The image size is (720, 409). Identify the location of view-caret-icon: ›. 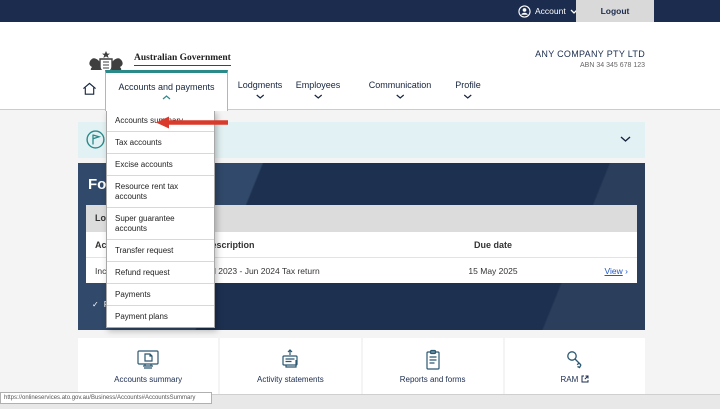
(626, 270).